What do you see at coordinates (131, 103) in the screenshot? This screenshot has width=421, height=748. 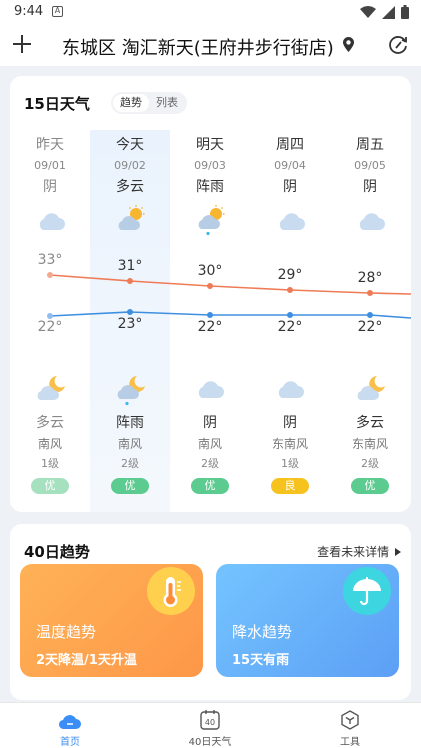 I see `toggle-trend: 趋势` at bounding box center [131, 103].